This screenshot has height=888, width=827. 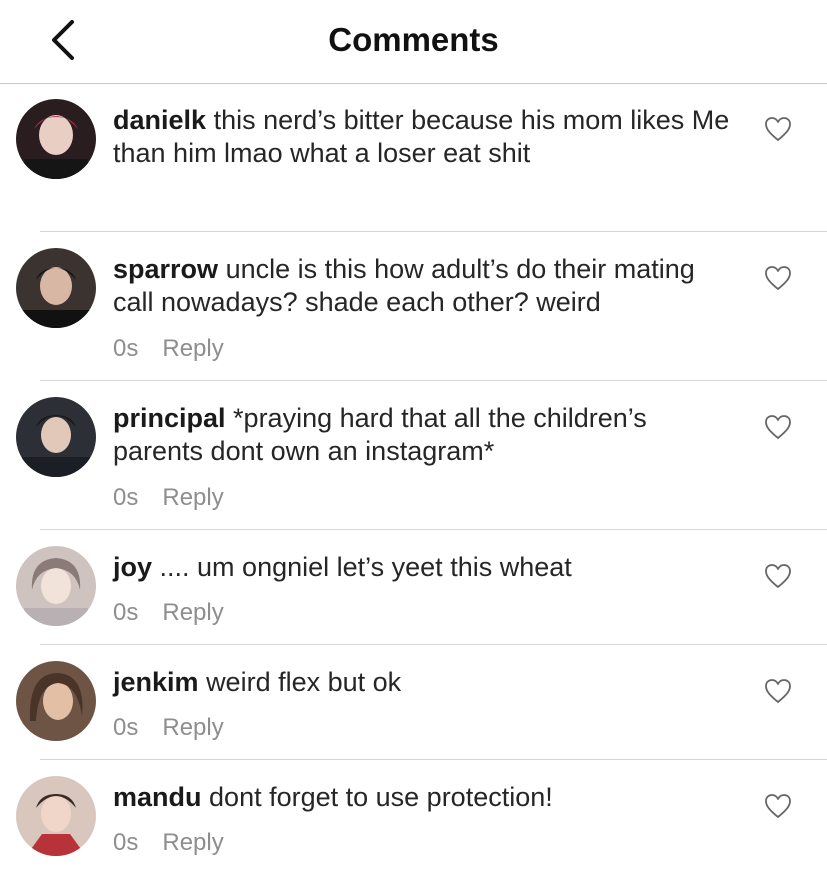 I want to click on comment-body: .... um ongniel let’s yeet this wheat, so click(x=365, y=567).